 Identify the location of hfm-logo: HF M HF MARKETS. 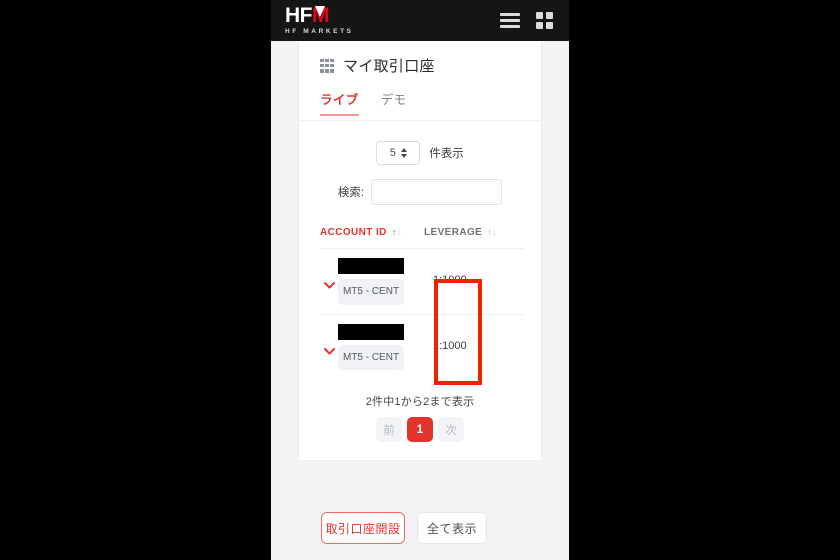
(319, 20).